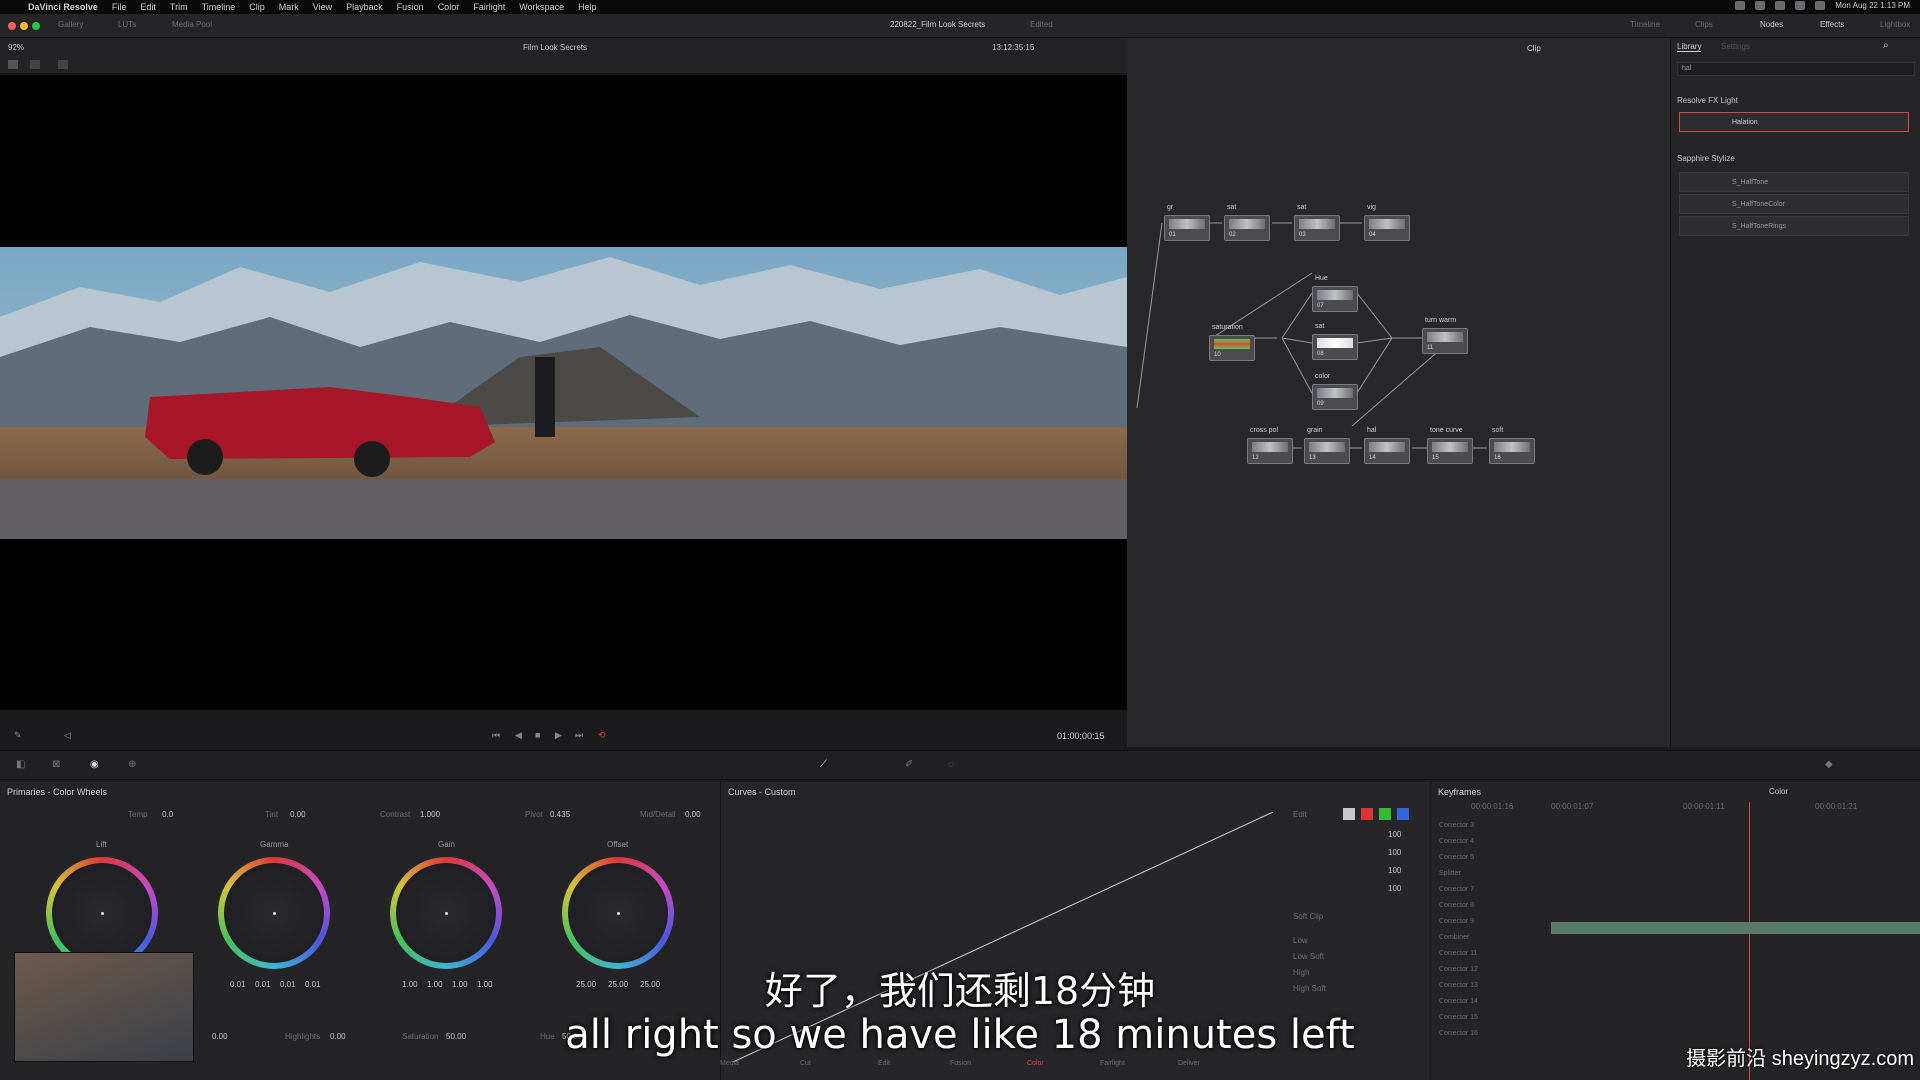 Image resolution: width=1920 pixels, height=1080 pixels. What do you see at coordinates (518, 735) in the screenshot?
I see `step-back-icon: ◀` at bounding box center [518, 735].